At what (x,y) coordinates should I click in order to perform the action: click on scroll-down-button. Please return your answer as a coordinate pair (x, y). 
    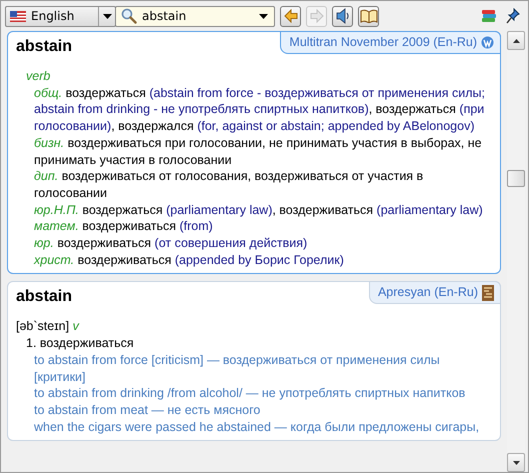
    Looking at the image, I should click on (516, 462).